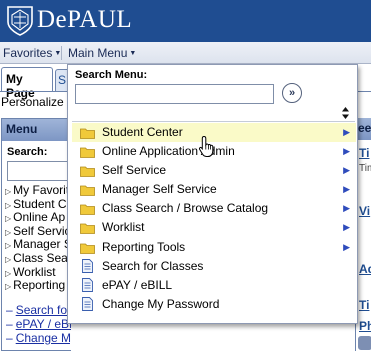  What do you see at coordinates (174, 94) in the screenshot?
I see `search-menu-input` at bounding box center [174, 94].